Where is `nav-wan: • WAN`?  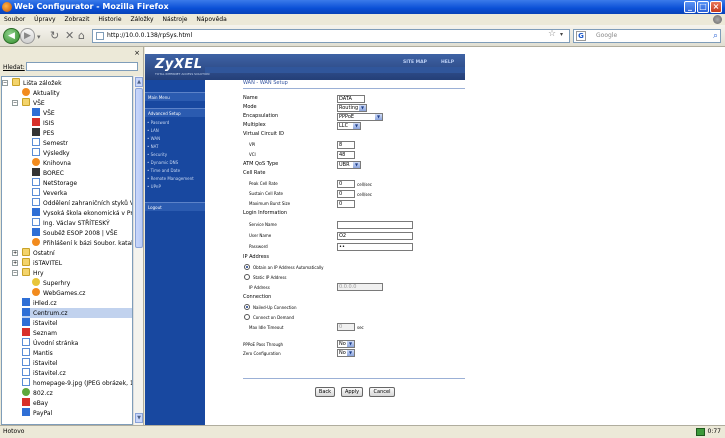 nav-wan: • WAN is located at coordinates (153, 138).